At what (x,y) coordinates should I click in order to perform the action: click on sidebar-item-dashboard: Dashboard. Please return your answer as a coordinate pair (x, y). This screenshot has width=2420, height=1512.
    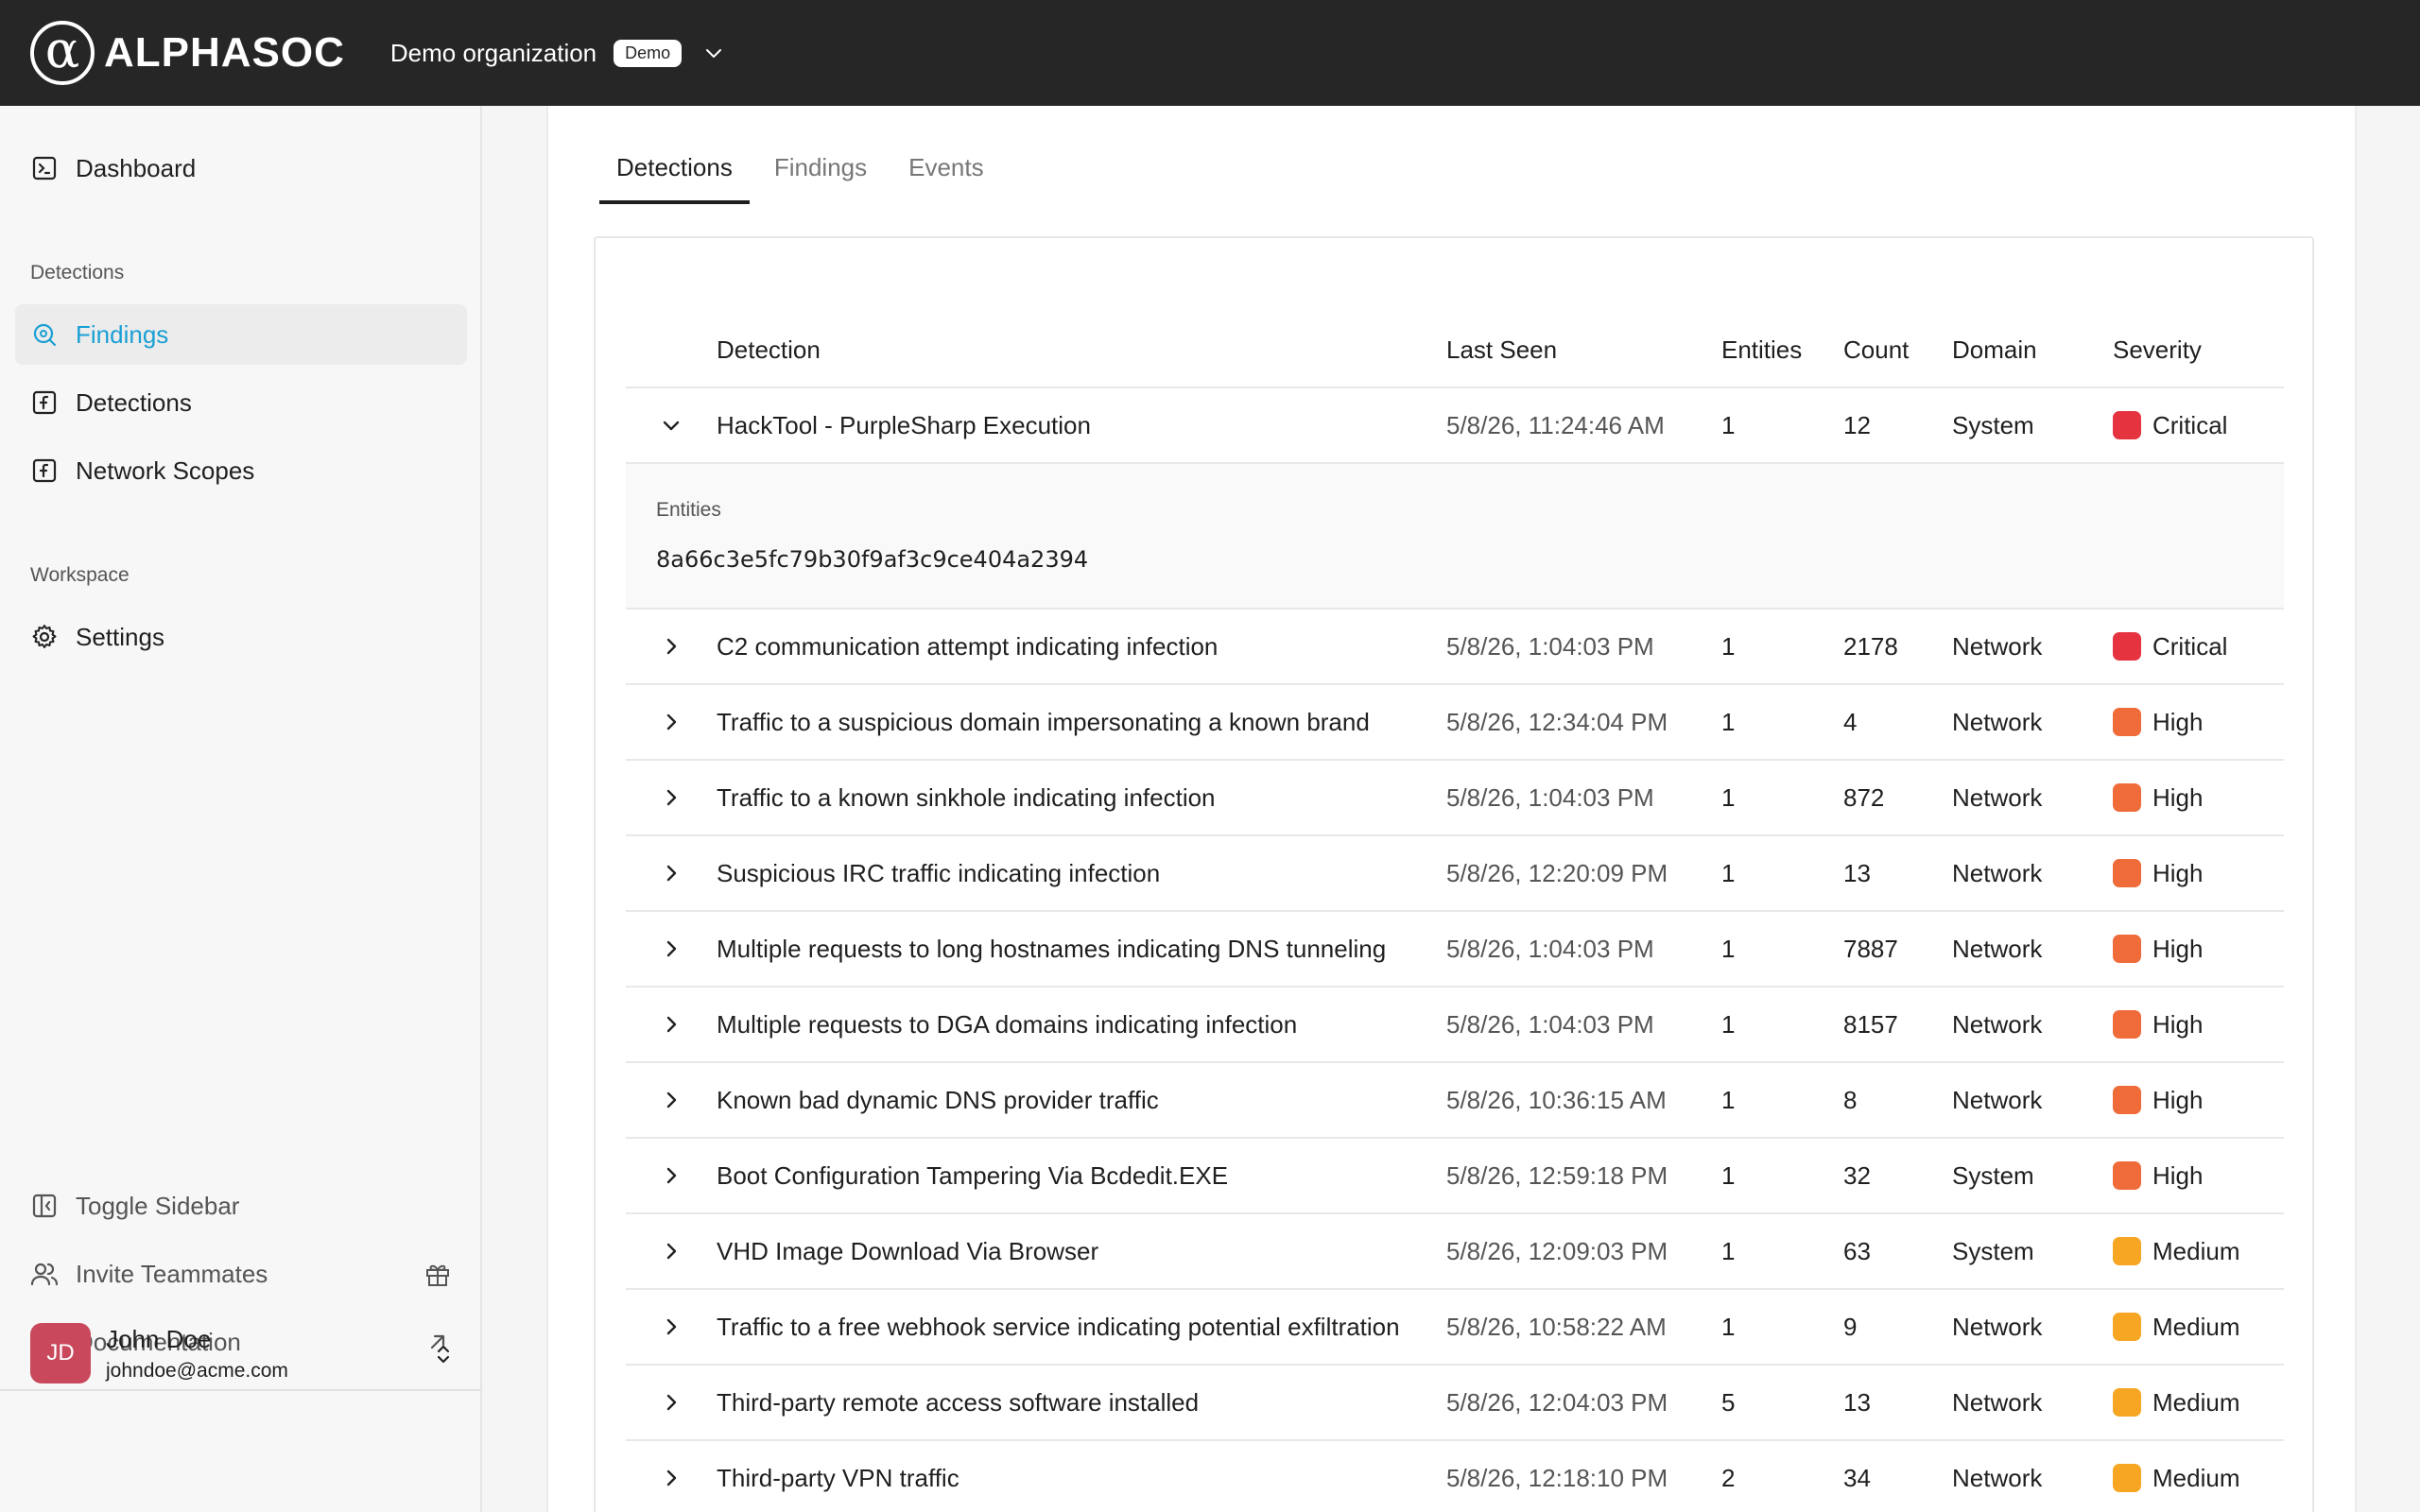
    Looking at the image, I should click on (241, 168).